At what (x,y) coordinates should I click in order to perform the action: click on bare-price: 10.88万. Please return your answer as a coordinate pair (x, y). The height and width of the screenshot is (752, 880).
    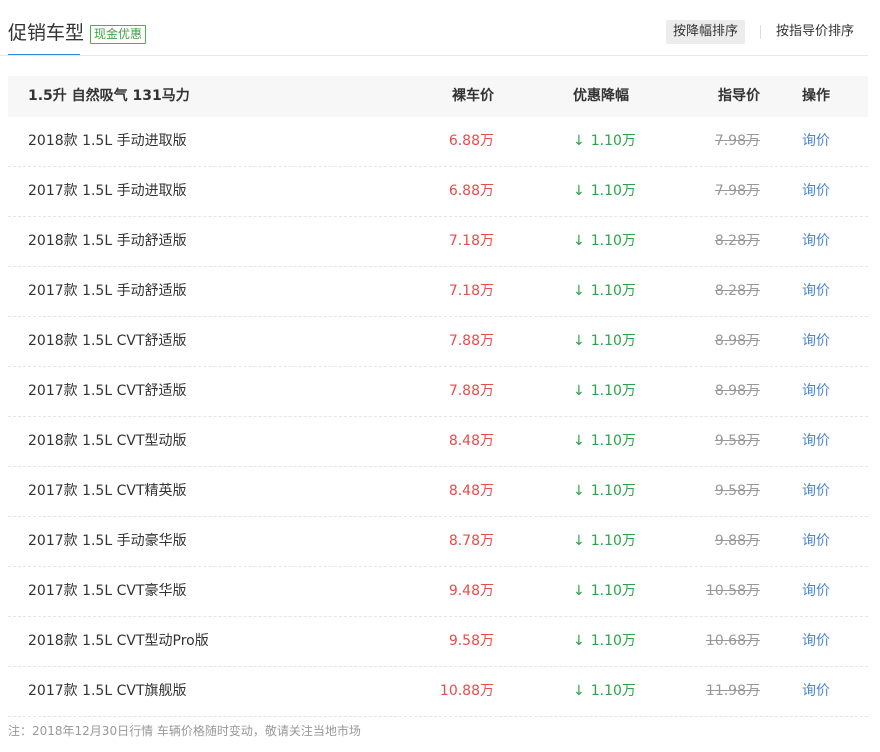
    Looking at the image, I should click on (466, 691).